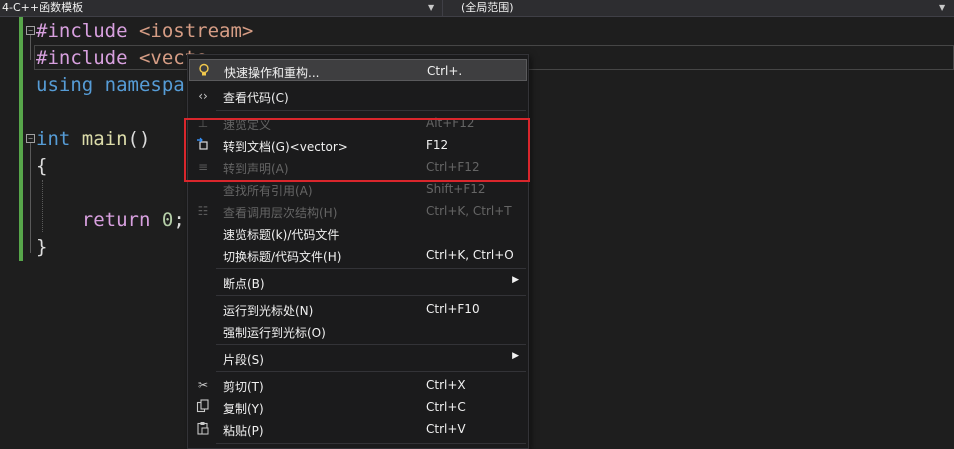  What do you see at coordinates (358, 309) in the screenshot?
I see `menu-item-run-to-cursor: 运行到光标处(N) Ctrl+F10` at bounding box center [358, 309].